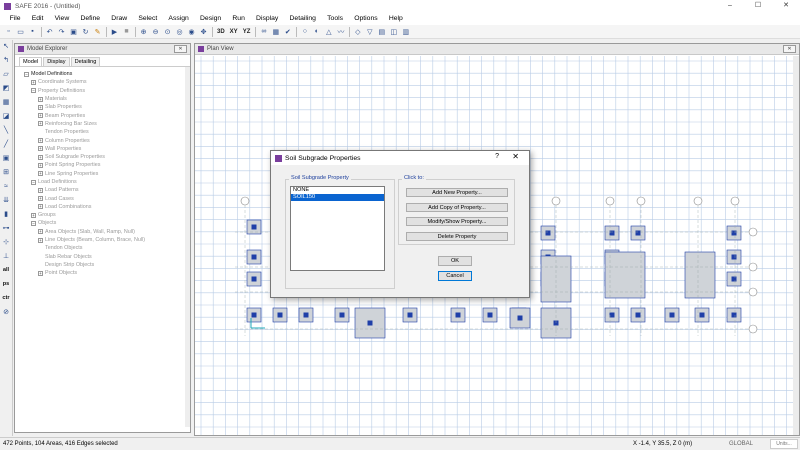 This screenshot has height=450, width=800. I want to click on list-item: NONE, so click(337, 190).